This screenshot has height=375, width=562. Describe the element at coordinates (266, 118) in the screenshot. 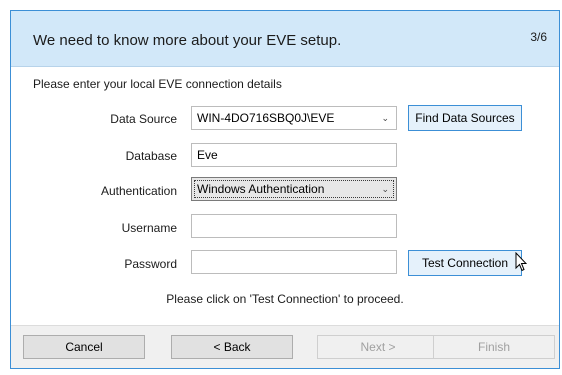

I see `data-source-value: WIN-4DO716SBQ0J\EVE` at that location.